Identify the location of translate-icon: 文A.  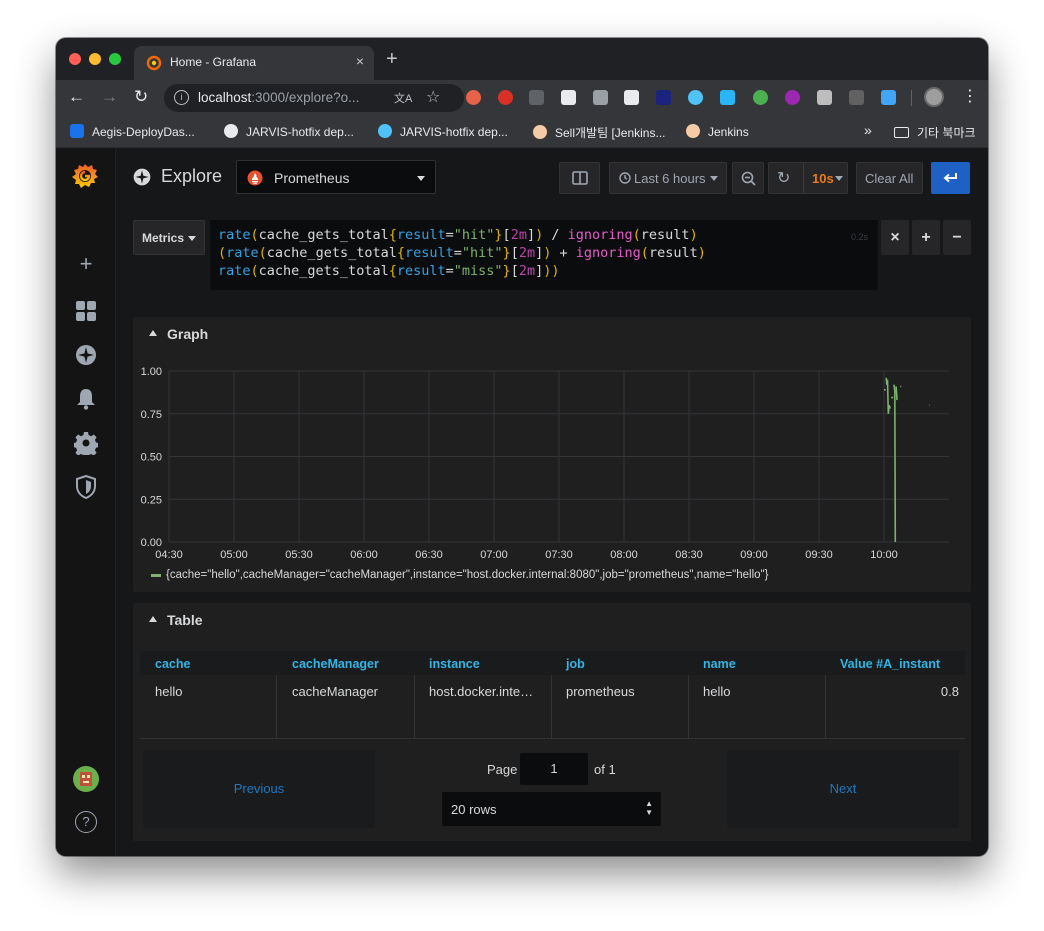
(403, 98).